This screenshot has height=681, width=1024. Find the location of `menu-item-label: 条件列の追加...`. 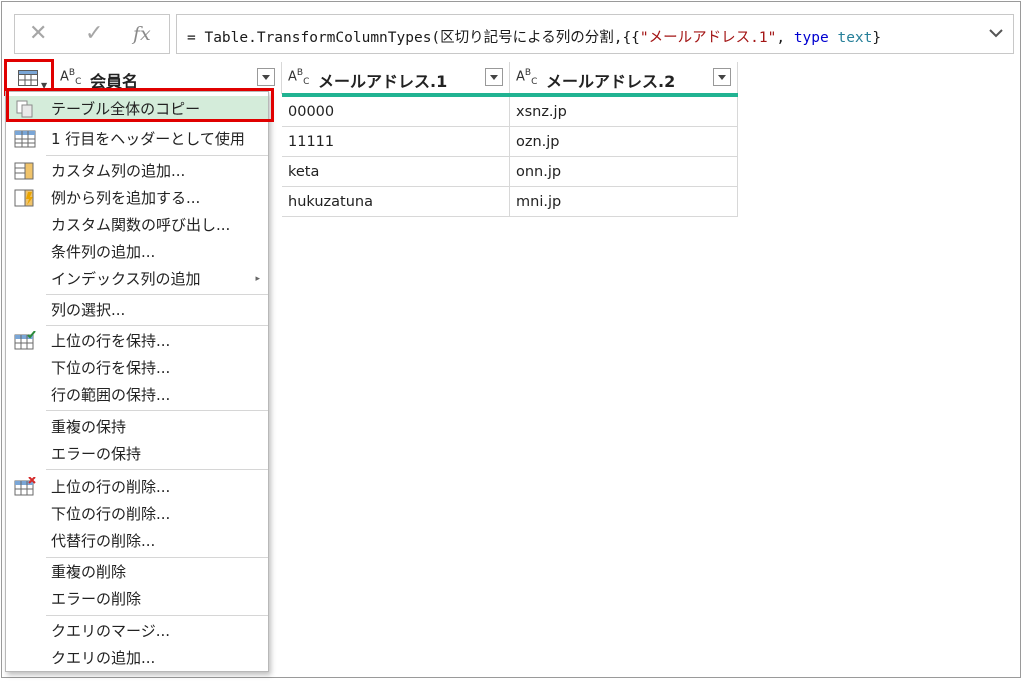

menu-item-label: 条件列の追加... is located at coordinates (103, 252).